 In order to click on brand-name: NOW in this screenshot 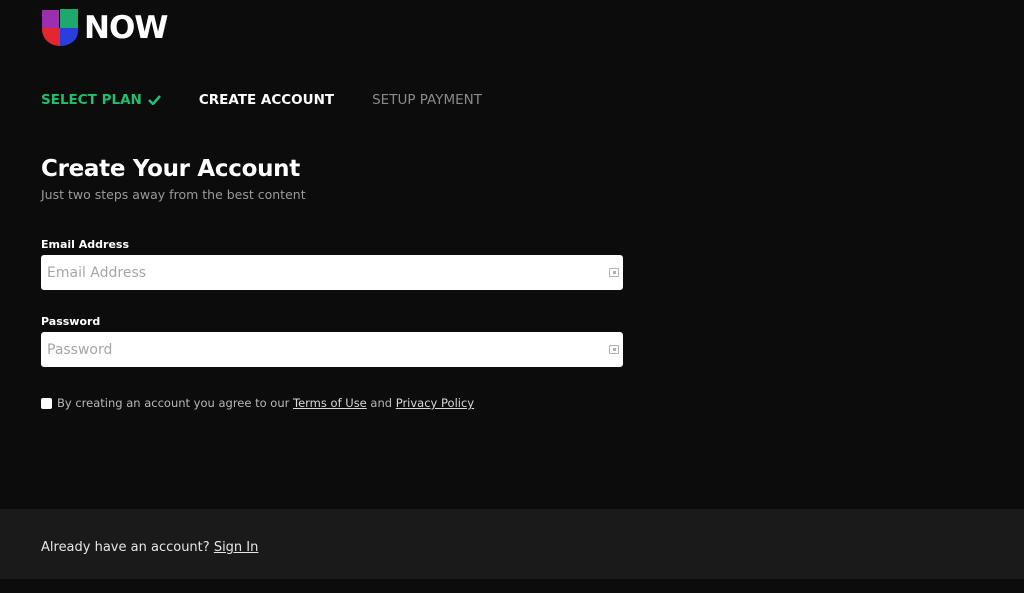, I will do `click(126, 28)`.